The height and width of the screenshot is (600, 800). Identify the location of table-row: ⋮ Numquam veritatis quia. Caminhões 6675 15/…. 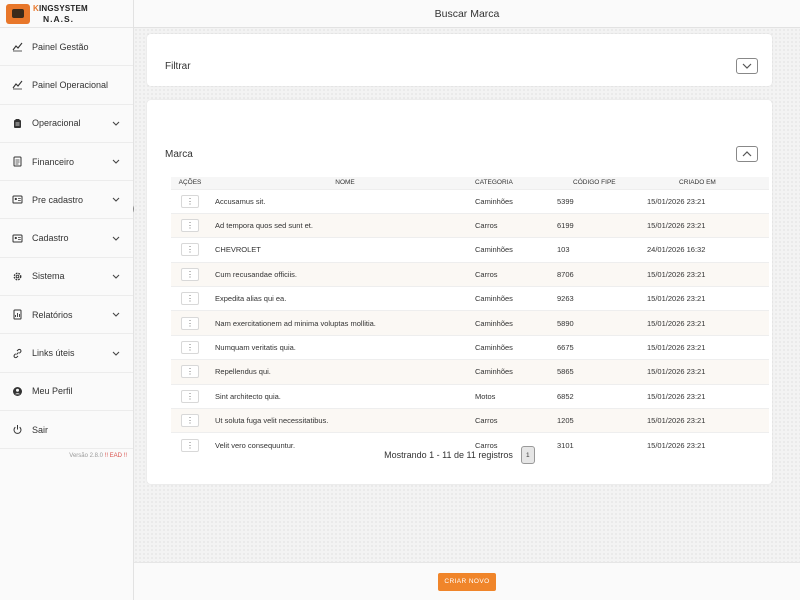
(470, 347).